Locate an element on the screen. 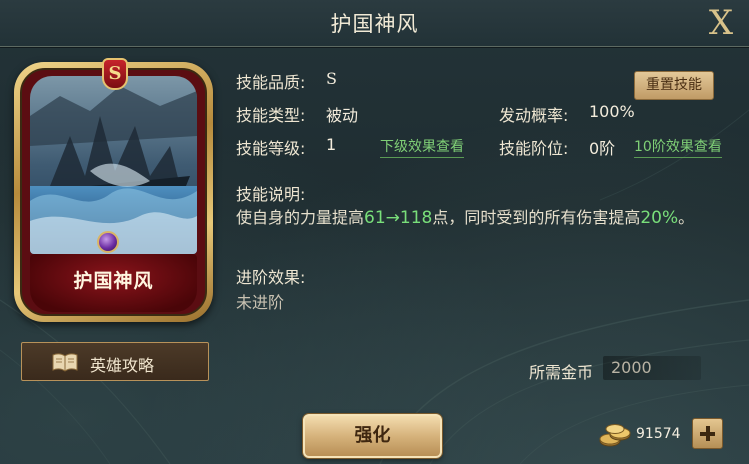 The width and height of the screenshot is (749, 464). add-gold-button is located at coordinates (707, 433).